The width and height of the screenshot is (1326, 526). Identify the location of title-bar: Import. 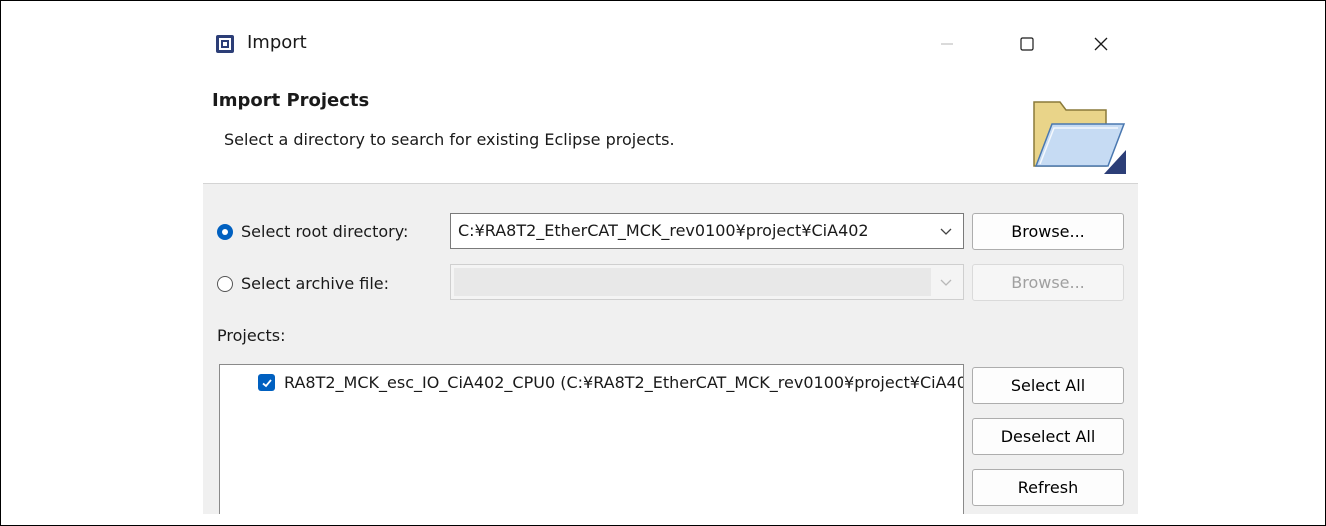
(670, 44).